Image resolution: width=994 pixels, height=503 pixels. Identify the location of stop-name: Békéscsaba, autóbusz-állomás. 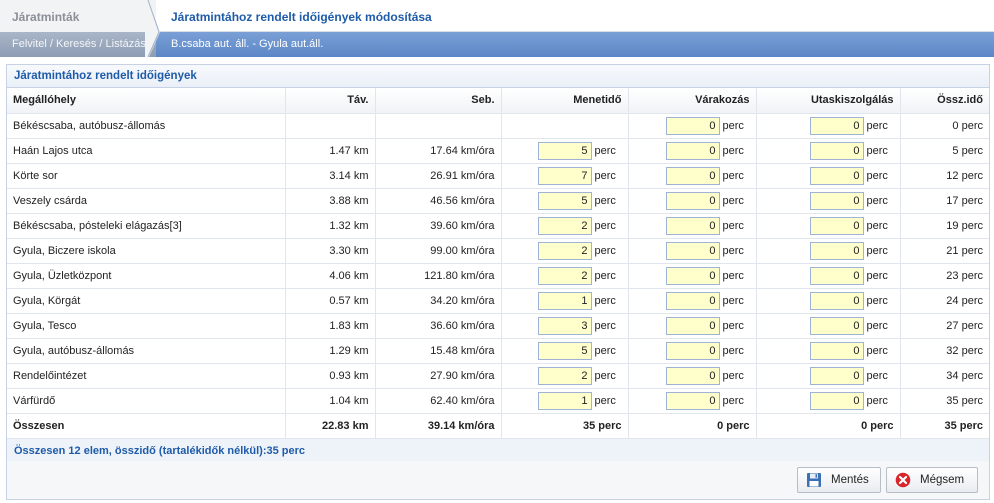
(146, 126).